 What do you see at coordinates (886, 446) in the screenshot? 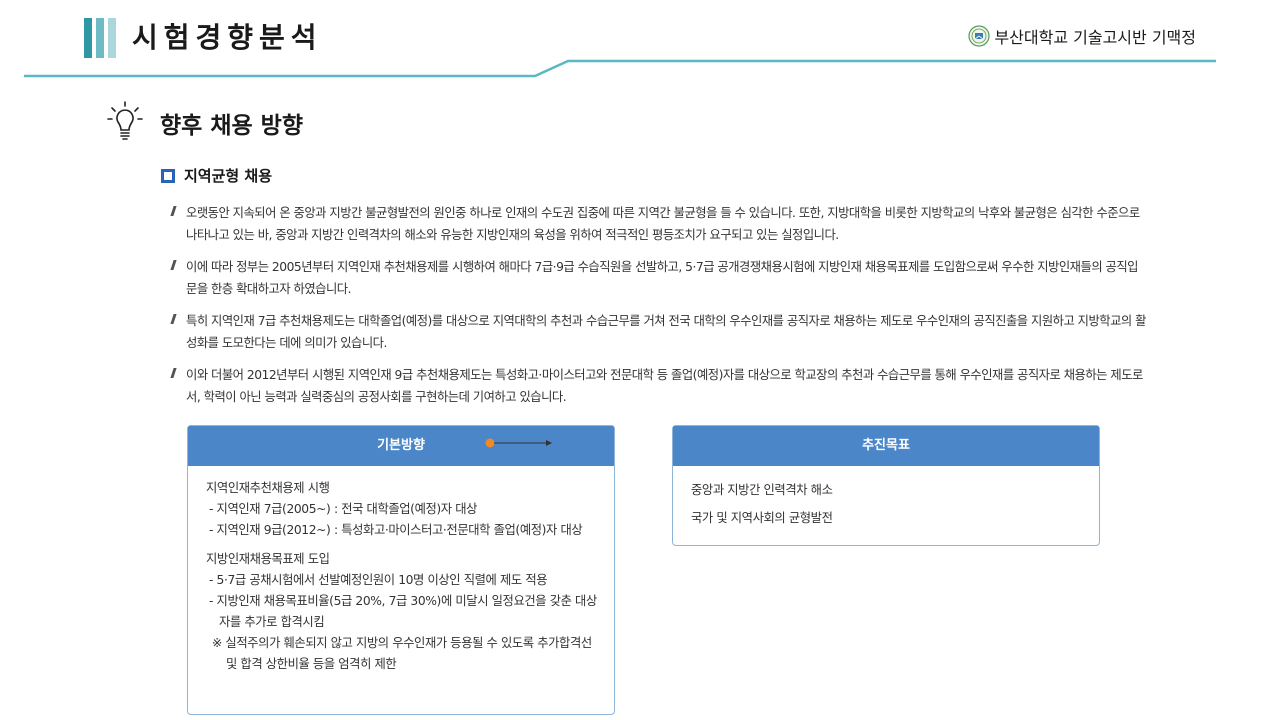
I see `target-header: 추진목표` at bounding box center [886, 446].